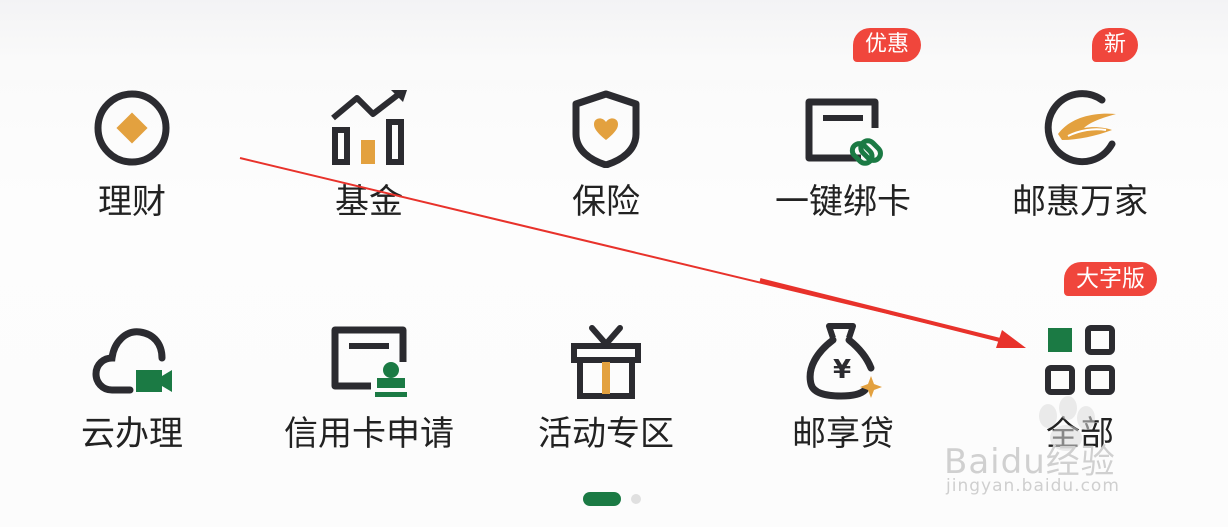 Image resolution: width=1228 pixels, height=527 pixels. I want to click on all-grid-icon, so click(1080, 360).